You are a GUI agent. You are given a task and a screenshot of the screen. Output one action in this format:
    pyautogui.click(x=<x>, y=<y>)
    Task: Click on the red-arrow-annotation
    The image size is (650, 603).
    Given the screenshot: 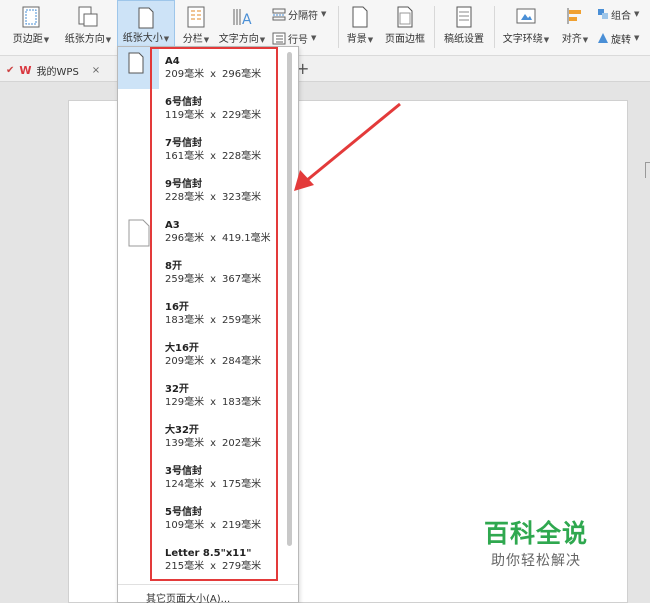 What is the action you would take?
    pyautogui.click(x=347, y=146)
    